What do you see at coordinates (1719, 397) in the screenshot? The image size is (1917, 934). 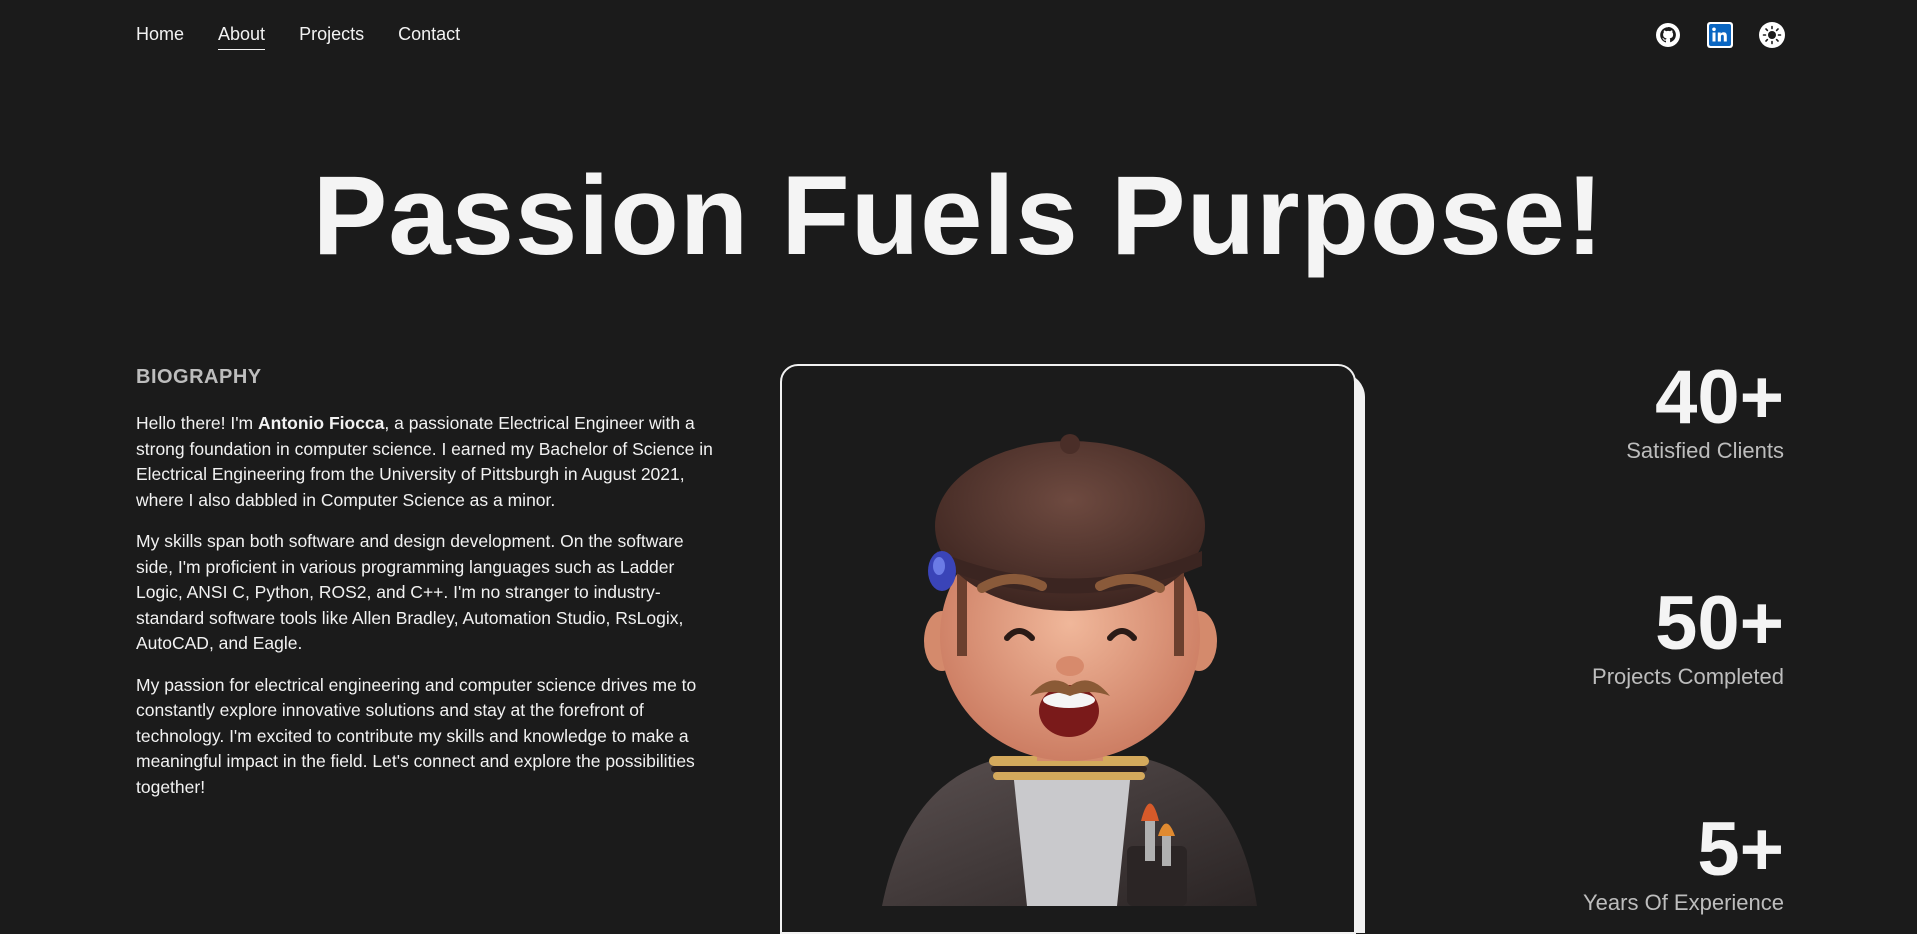 I see `stat-value: 40+` at bounding box center [1719, 397].